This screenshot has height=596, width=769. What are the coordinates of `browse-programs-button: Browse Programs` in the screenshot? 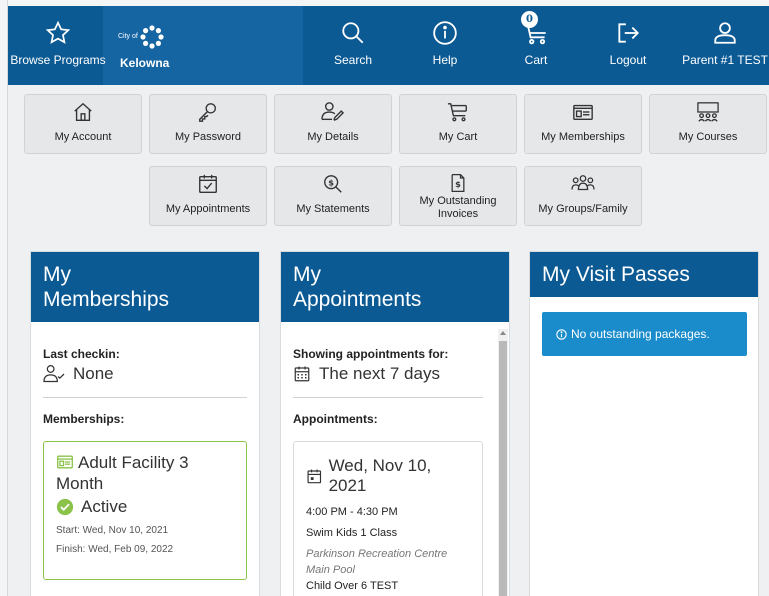 It's located at (58, 45).